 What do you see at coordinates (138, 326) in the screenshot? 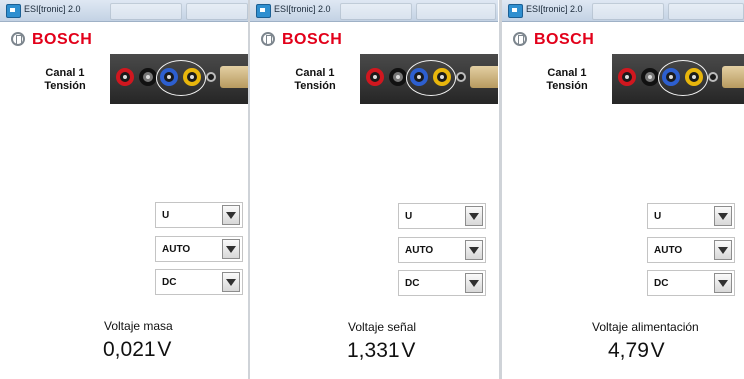
I see `measurement-label: Voltaje masa` at bounding box center [138, 326].